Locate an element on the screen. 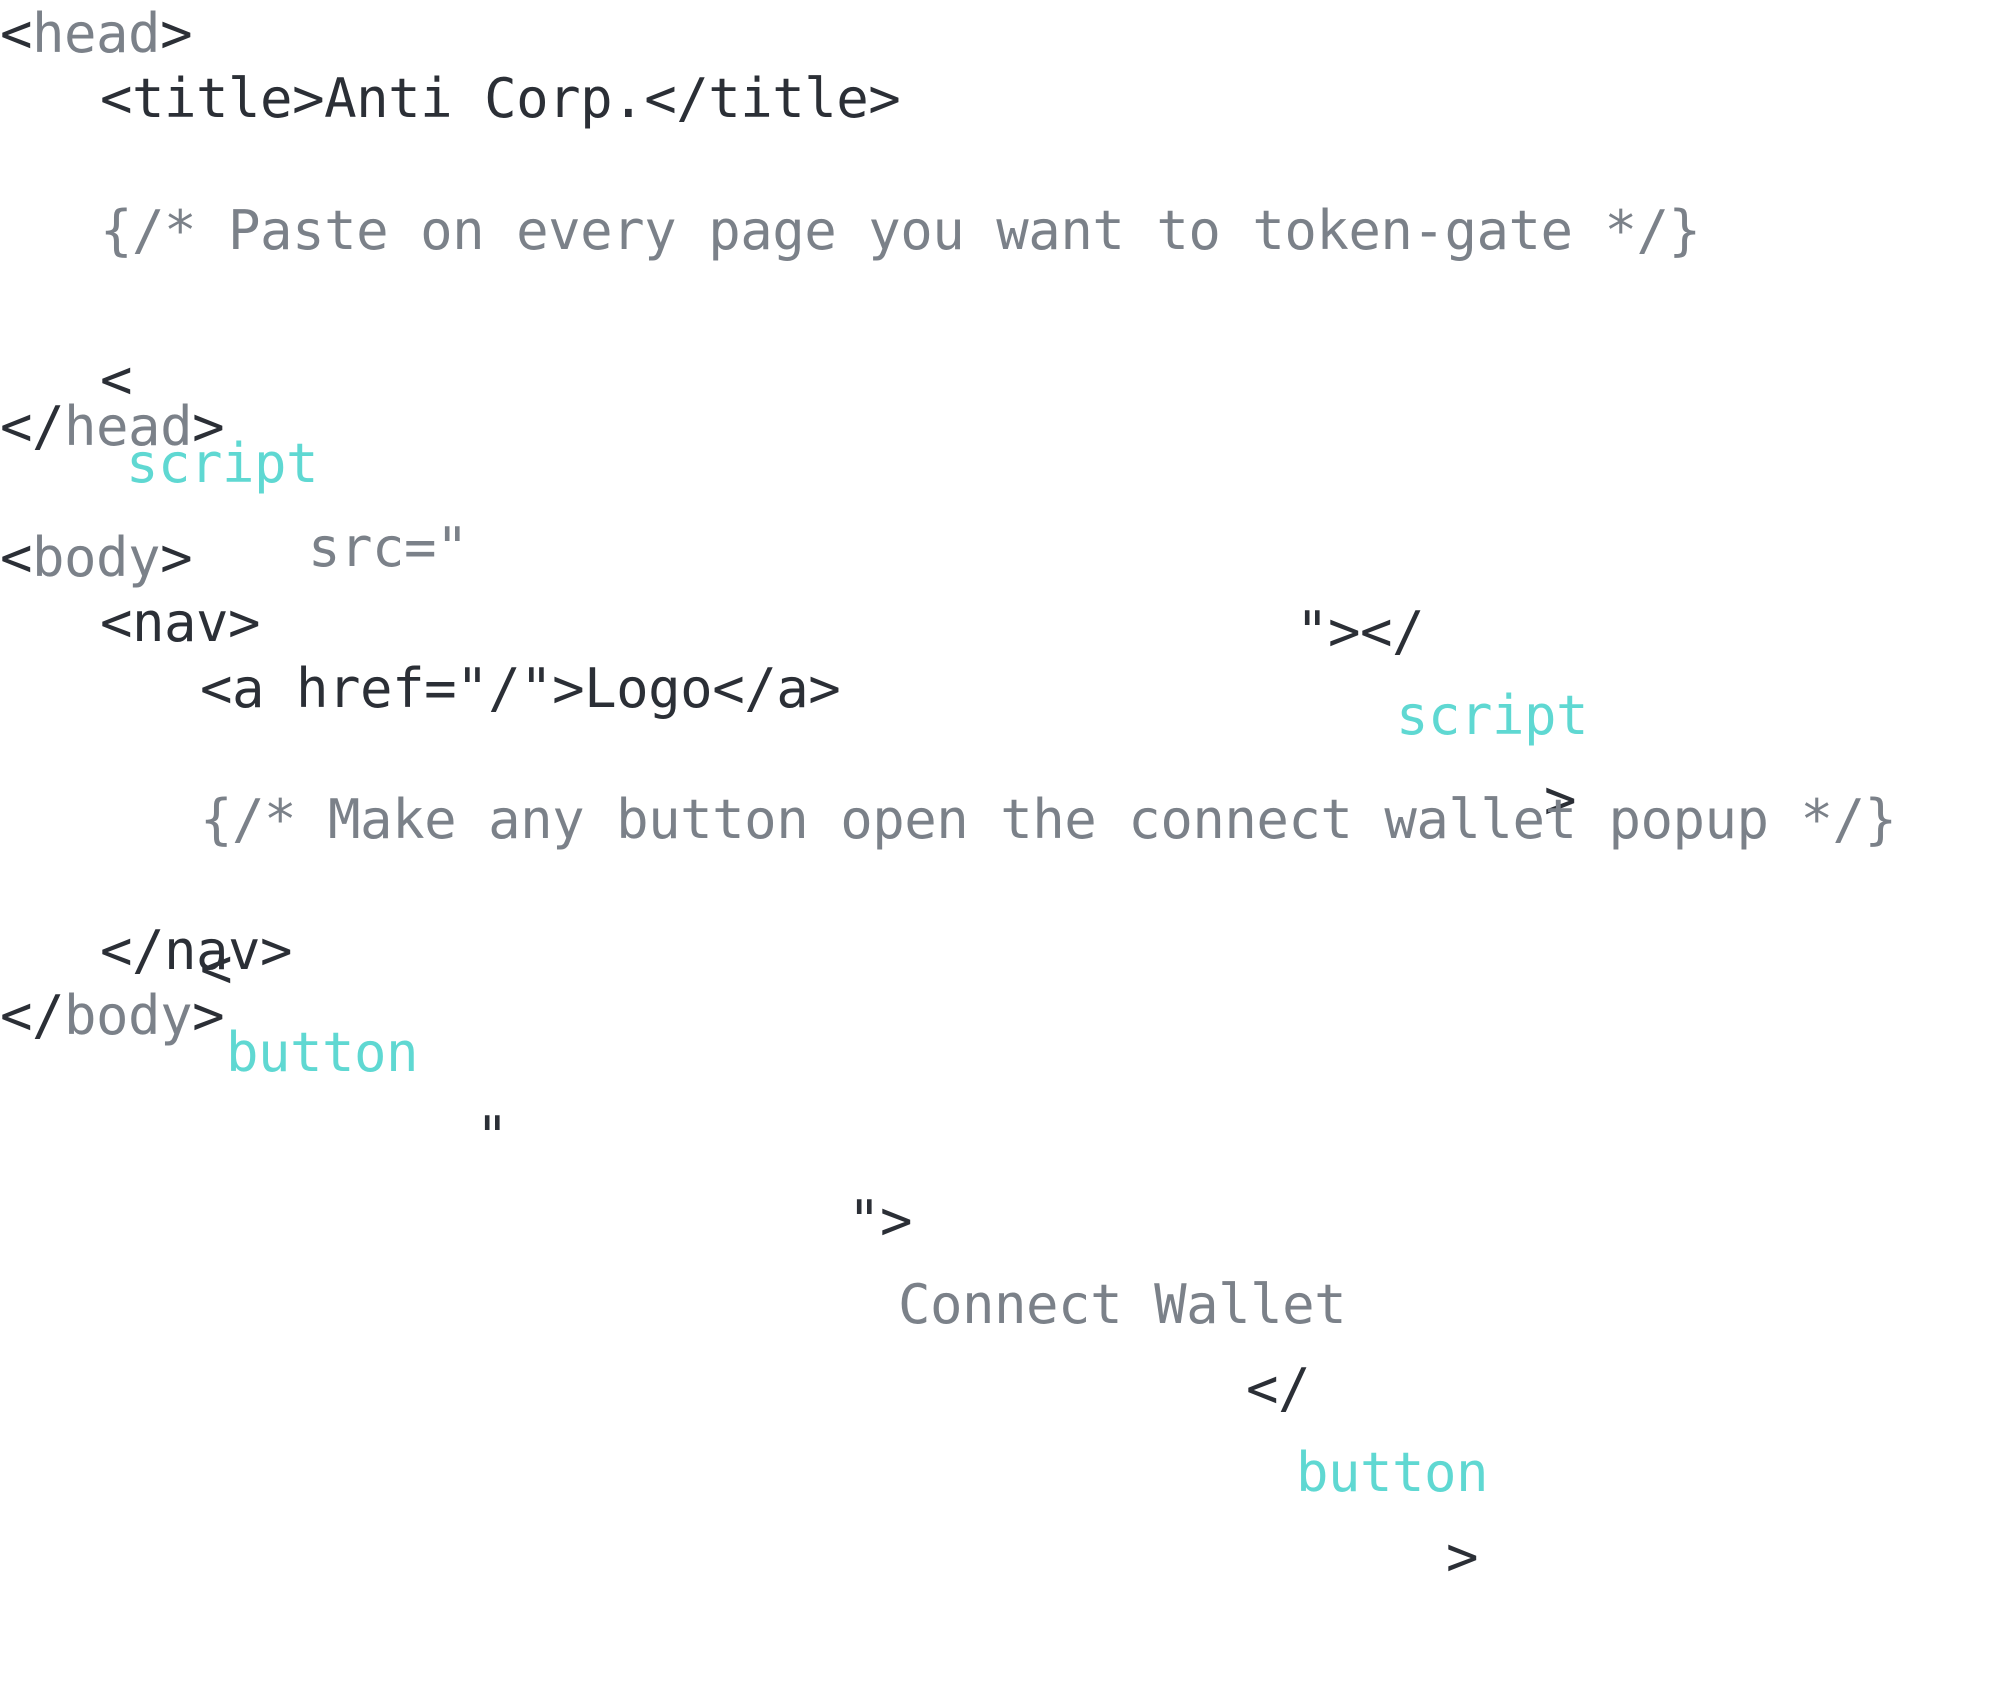 The image size is (2008, 1683). code-line-link: <a href="/">Logo</a> is located at coordinates (520, 689).